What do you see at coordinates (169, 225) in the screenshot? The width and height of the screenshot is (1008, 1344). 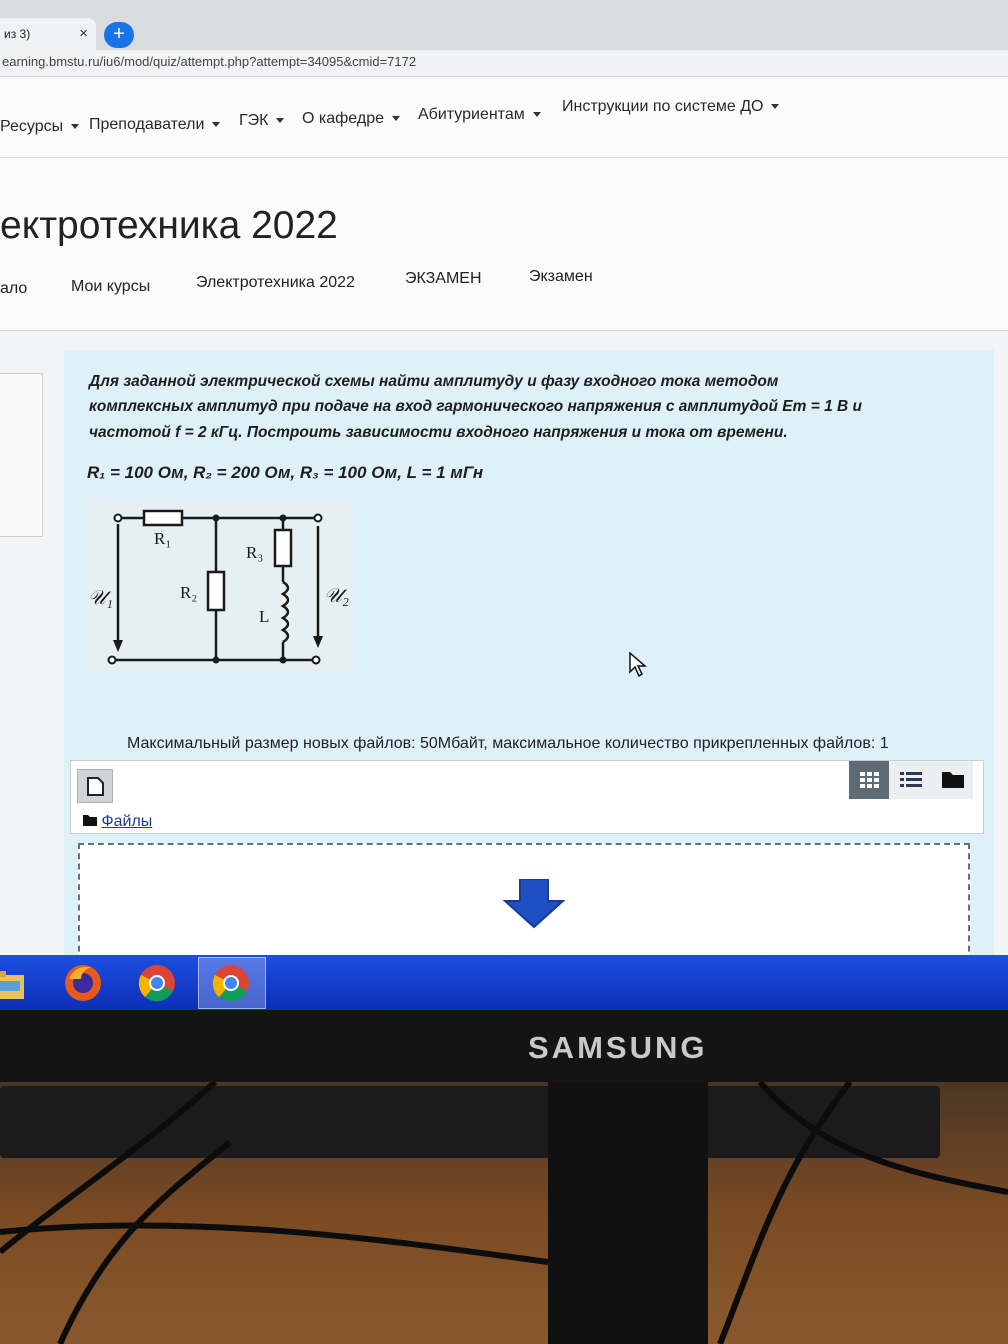 I see `course-title: ектротехника 2022` at bounding box center [169, 225].